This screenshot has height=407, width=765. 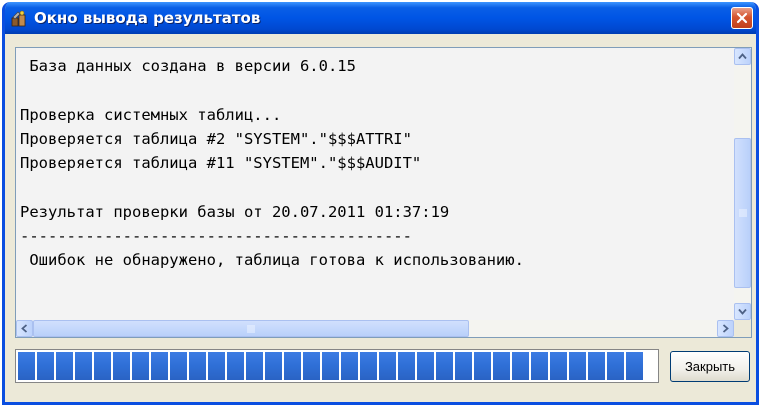 I want to click on arrow-right-icon, so click(x=725, y=328).